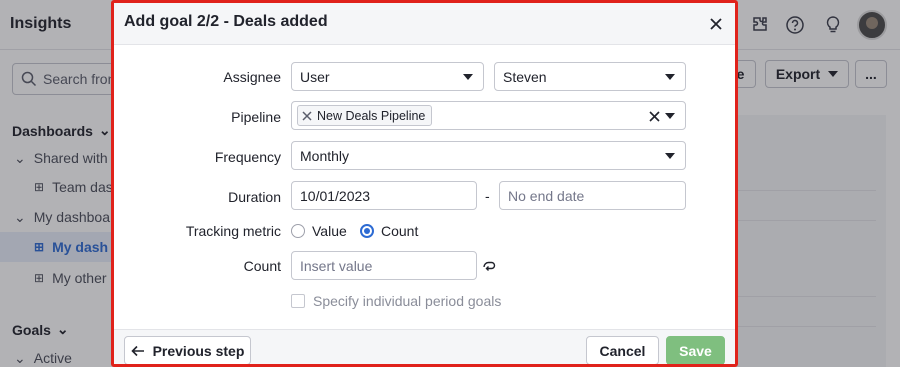 This screenshot has width=900, height=367. Describe the element at coordinates (407, 301) in the screenshot. I see `period-goals-label: Specify individual period goals` at that location.